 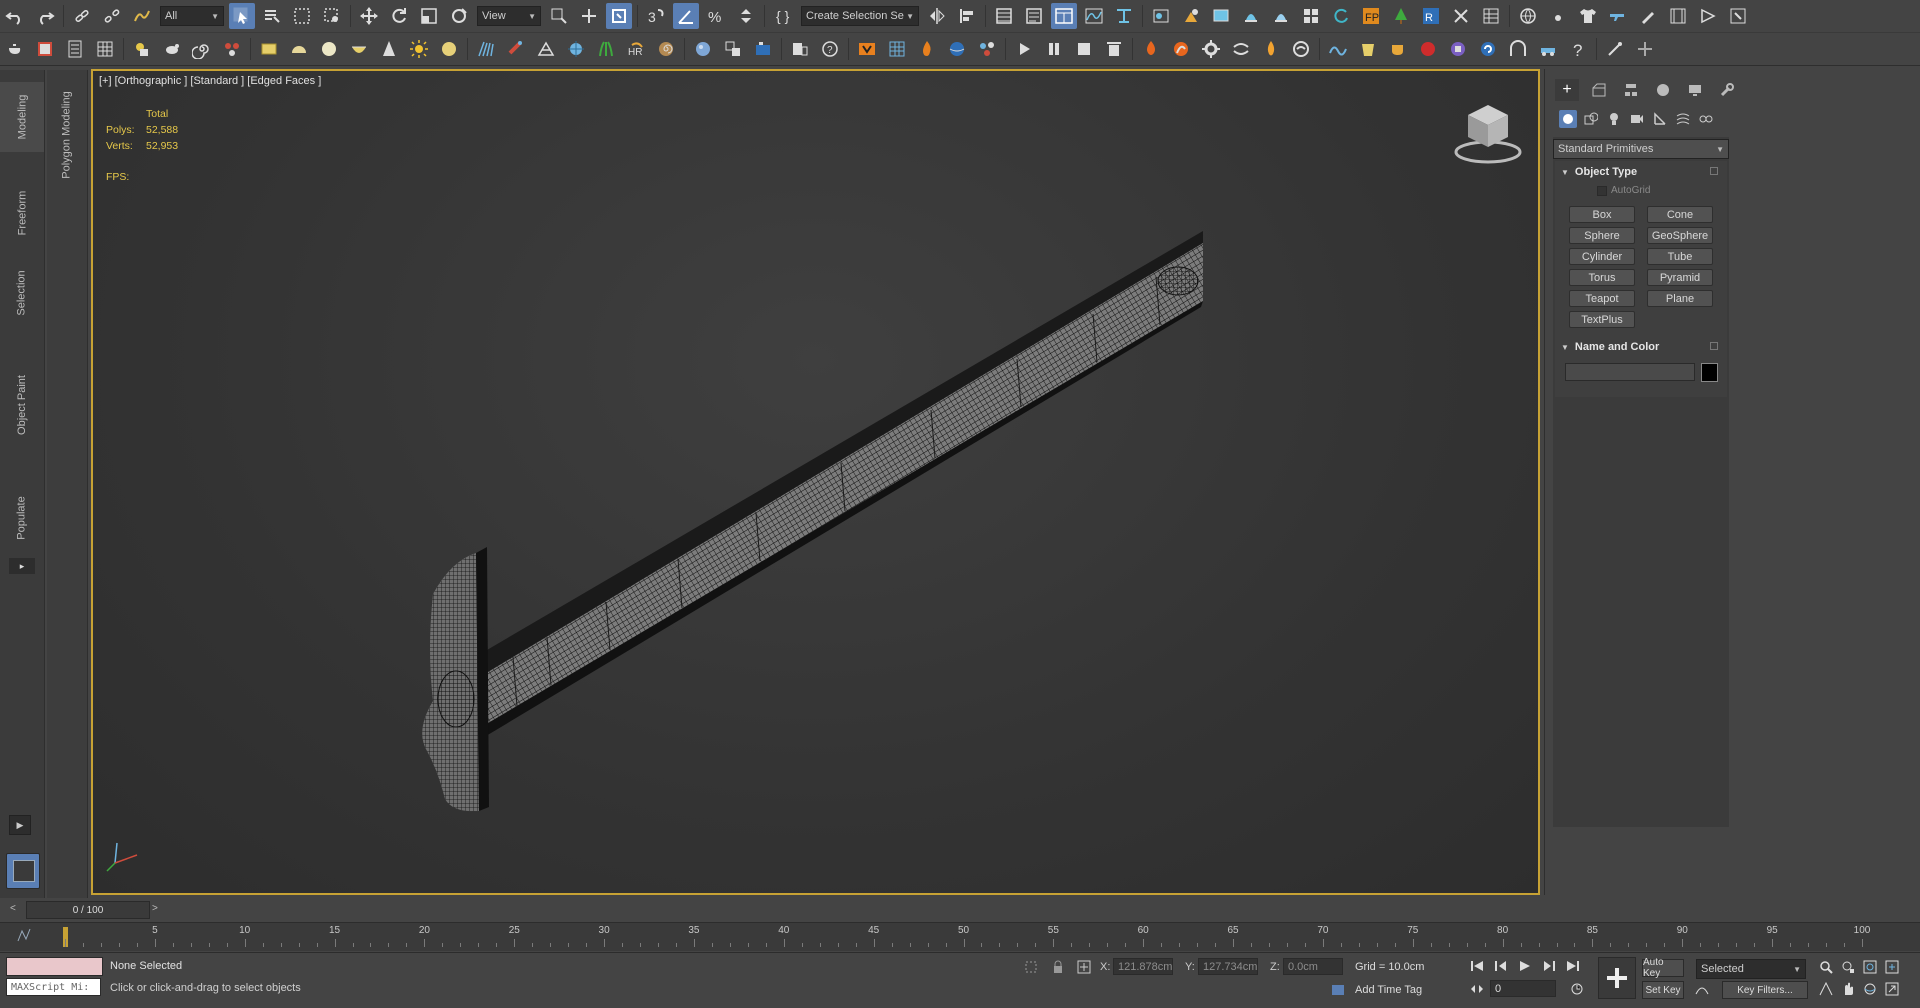 I want to click on unlink-icon, so click(x=112, y=16).